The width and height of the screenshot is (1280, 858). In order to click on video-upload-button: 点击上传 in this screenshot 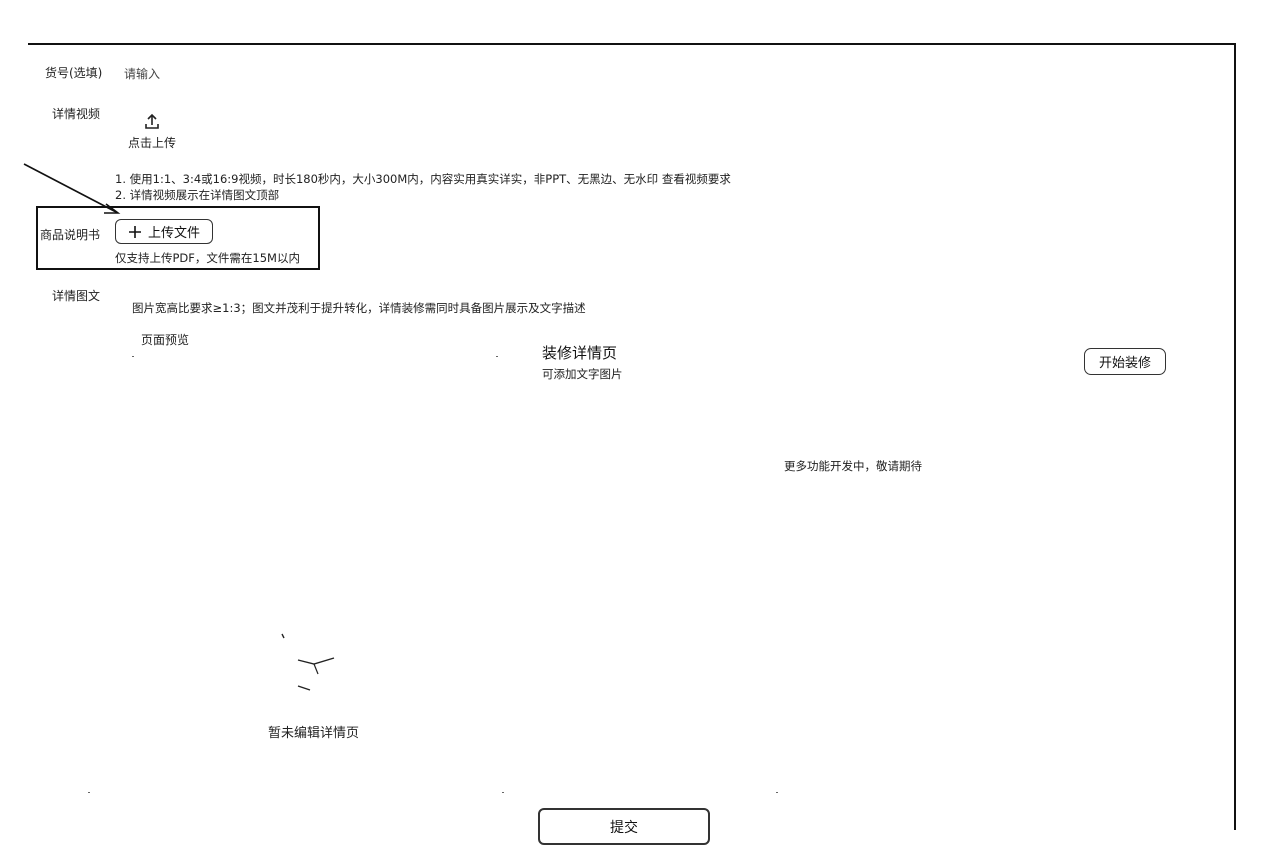, I will do `click(152, 131)`.